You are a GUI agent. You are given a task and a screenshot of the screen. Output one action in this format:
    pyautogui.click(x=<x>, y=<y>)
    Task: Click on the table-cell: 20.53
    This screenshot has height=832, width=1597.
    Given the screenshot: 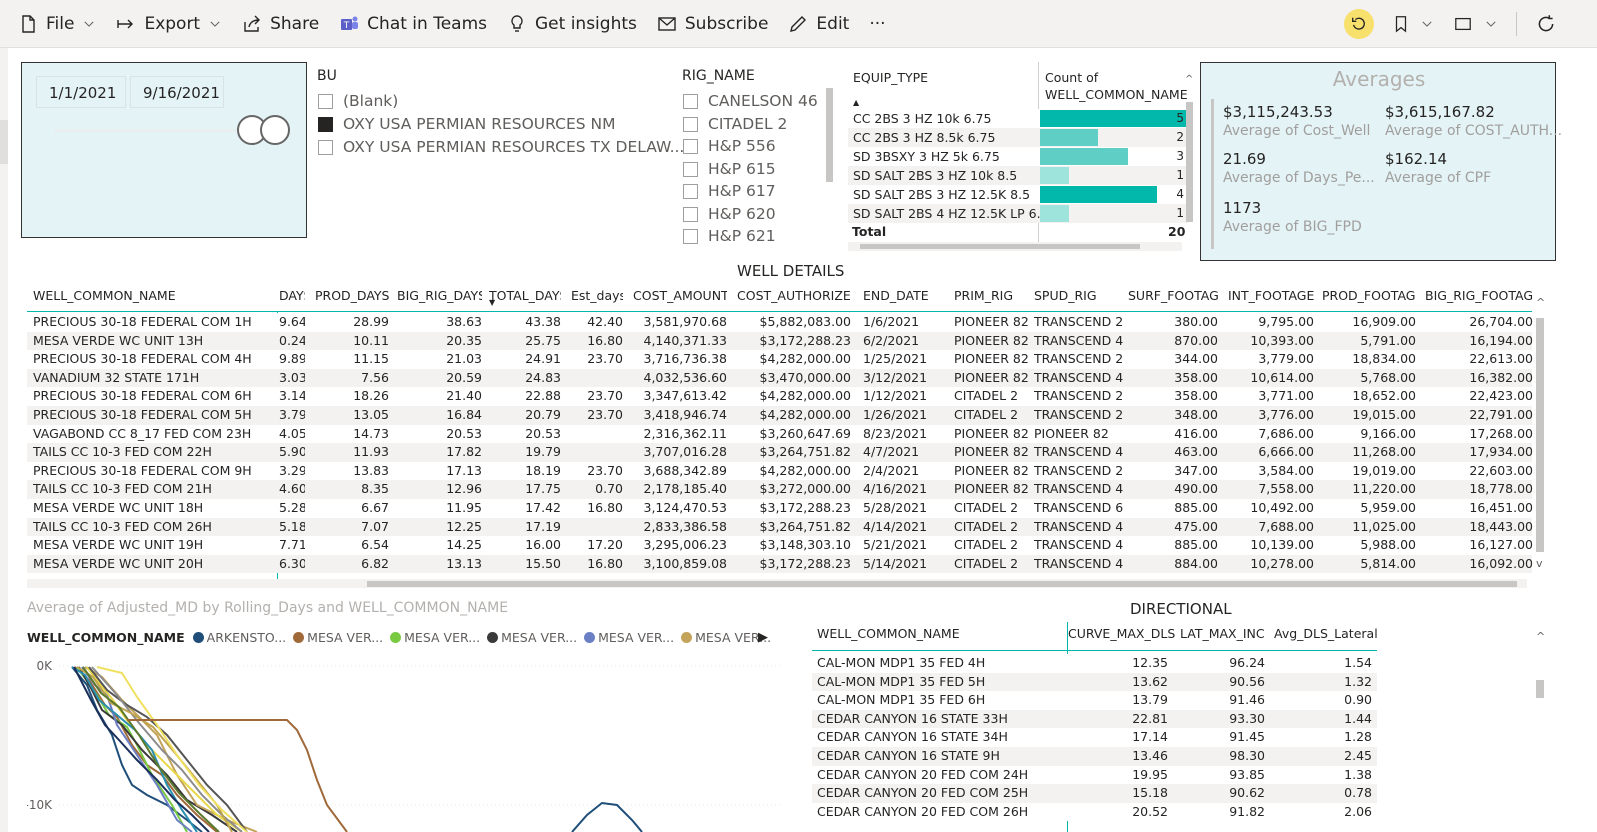 What is the action you would take?
    pyautogui.click(x=543, y=433)
    